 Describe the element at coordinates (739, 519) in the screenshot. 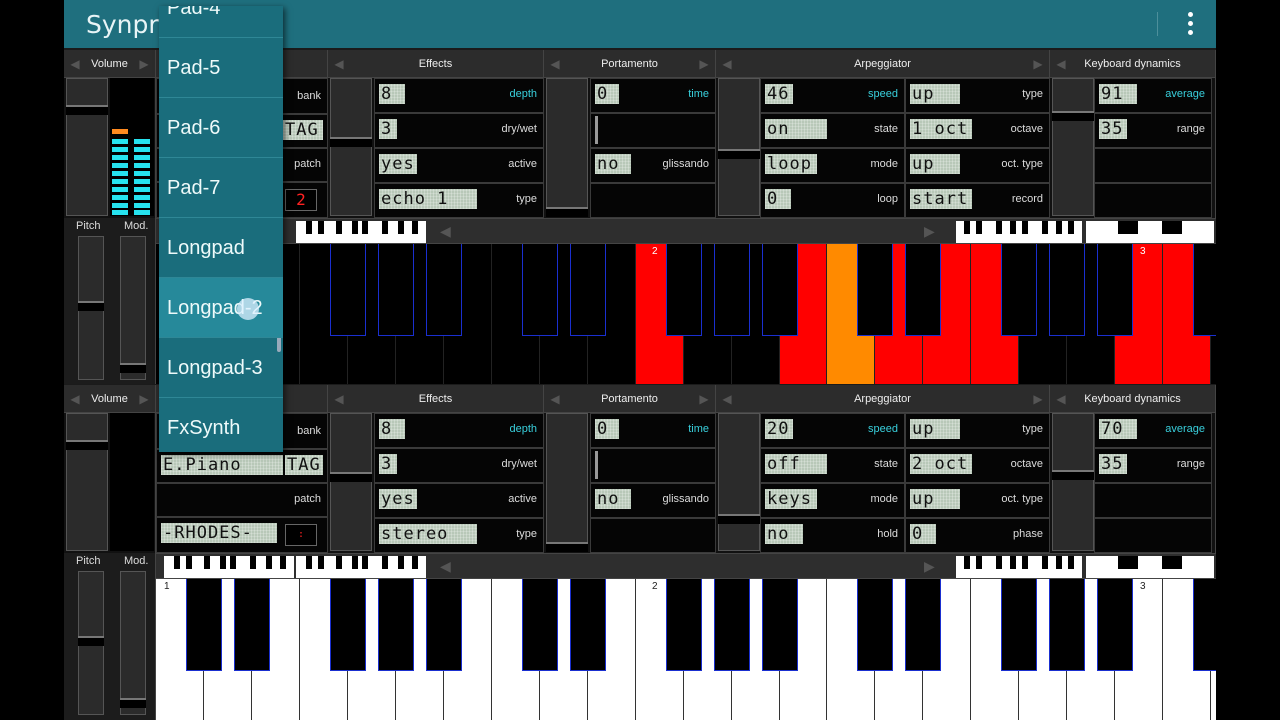

I see `synth2-arp-knob` at that location.